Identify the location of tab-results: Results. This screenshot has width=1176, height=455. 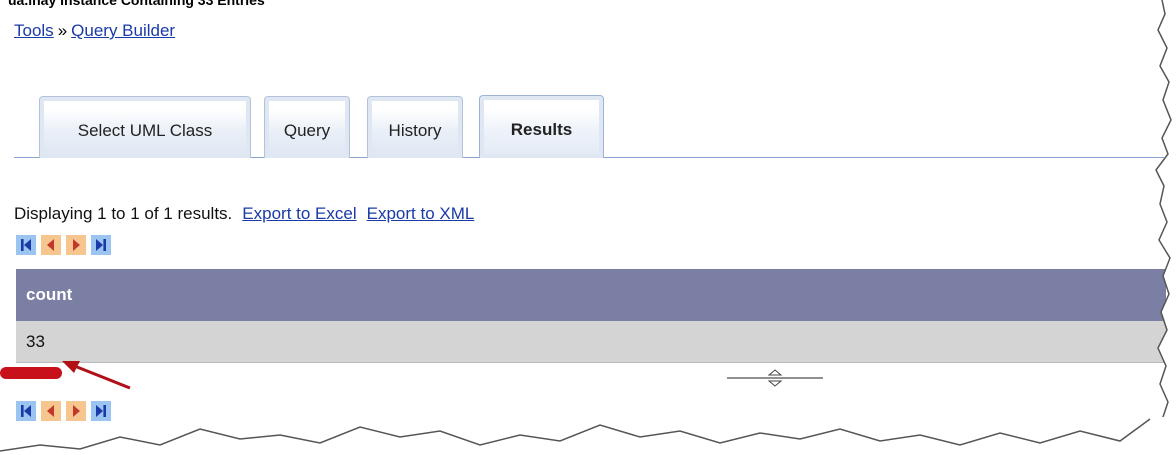
(541, 126).